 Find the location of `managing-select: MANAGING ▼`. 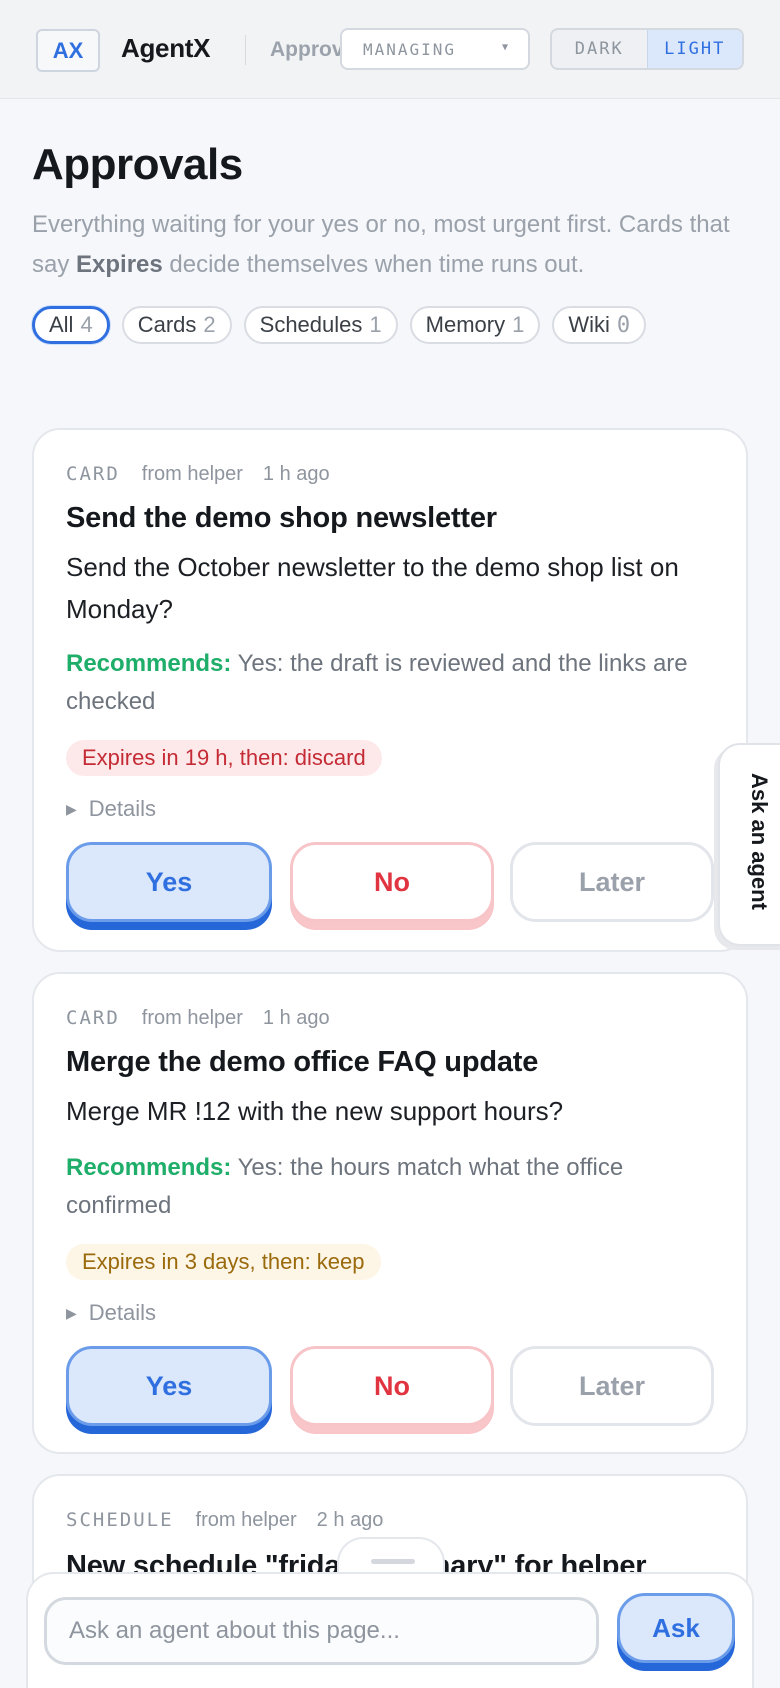

managing-select: MANAGING ▼ is located at coordinates (435, 49).